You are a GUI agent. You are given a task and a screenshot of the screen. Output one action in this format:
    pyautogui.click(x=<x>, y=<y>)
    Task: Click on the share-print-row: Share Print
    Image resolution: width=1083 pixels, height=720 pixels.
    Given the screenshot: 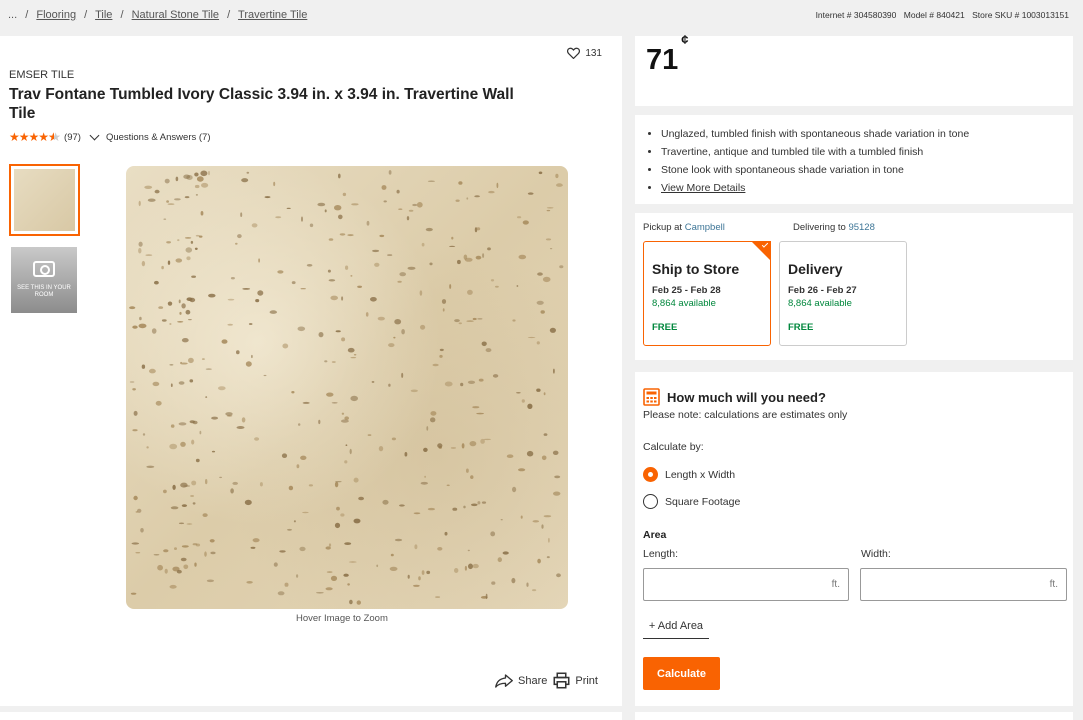 What is the action you would take?
    pyautogui.click(x=546, y=680)
    